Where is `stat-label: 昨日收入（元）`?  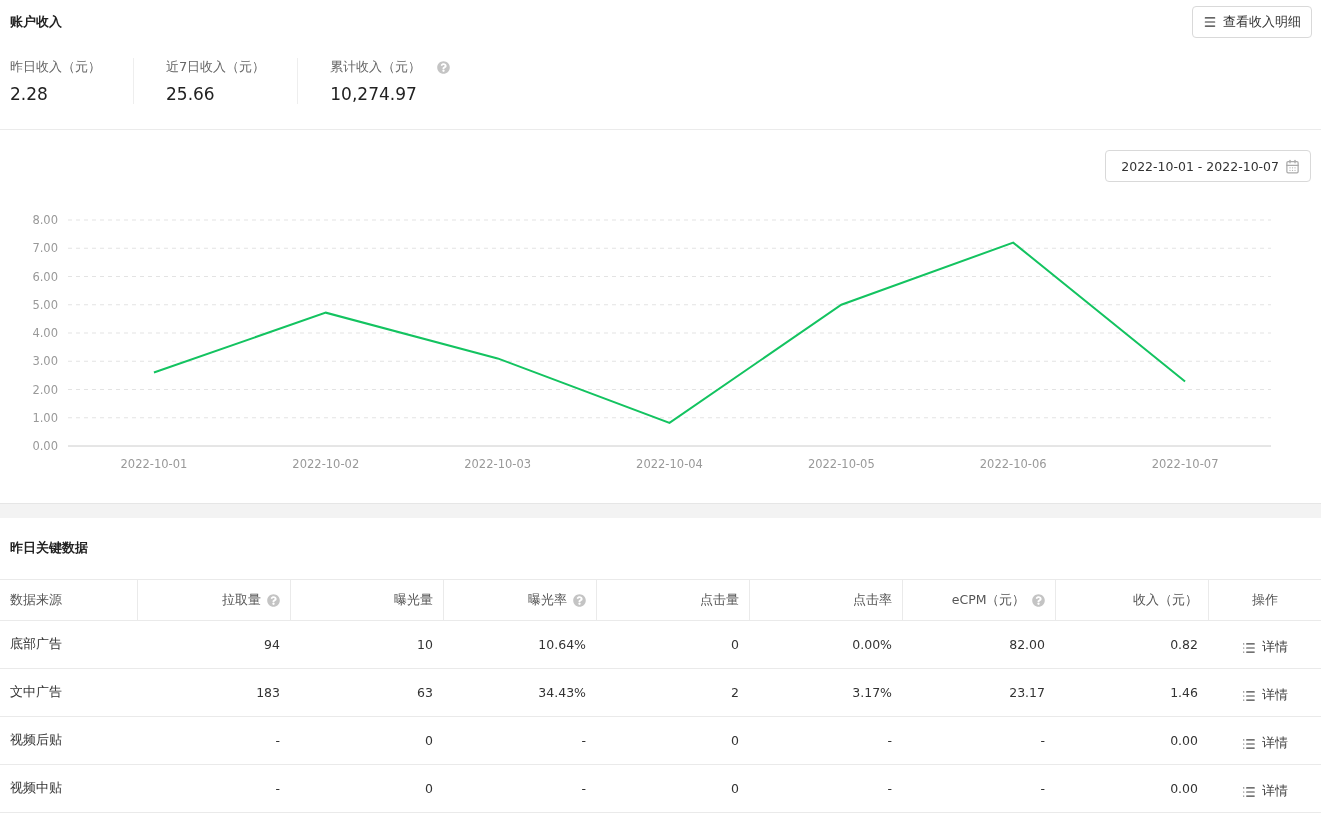
stat-label: 昨日收入（元） is located at coordinates (55, 67).